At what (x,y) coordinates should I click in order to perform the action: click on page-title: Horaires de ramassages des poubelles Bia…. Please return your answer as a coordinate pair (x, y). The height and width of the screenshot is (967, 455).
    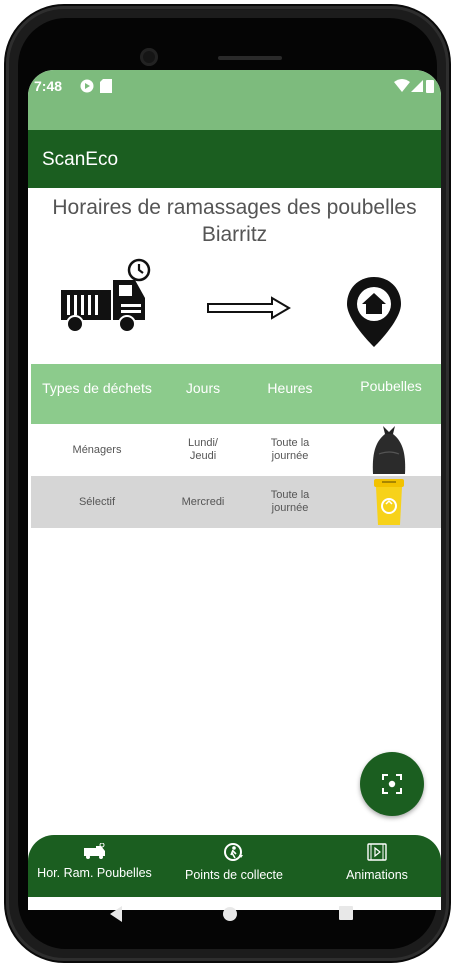
    Looking at the image, I should click on (234, 221).